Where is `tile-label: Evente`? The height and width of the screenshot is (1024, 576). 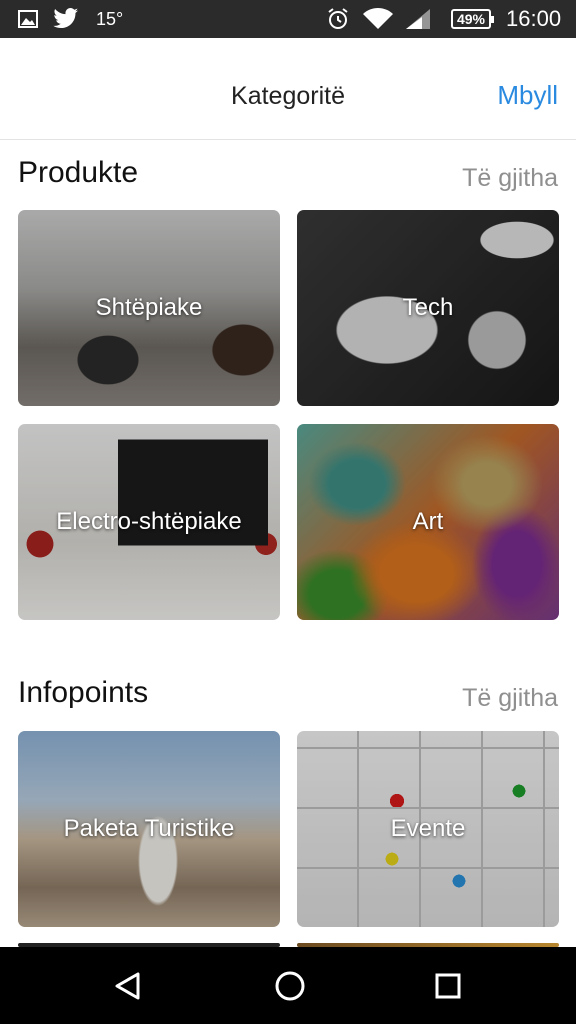
tile-label: Evente is located at coordinates (428, 828).